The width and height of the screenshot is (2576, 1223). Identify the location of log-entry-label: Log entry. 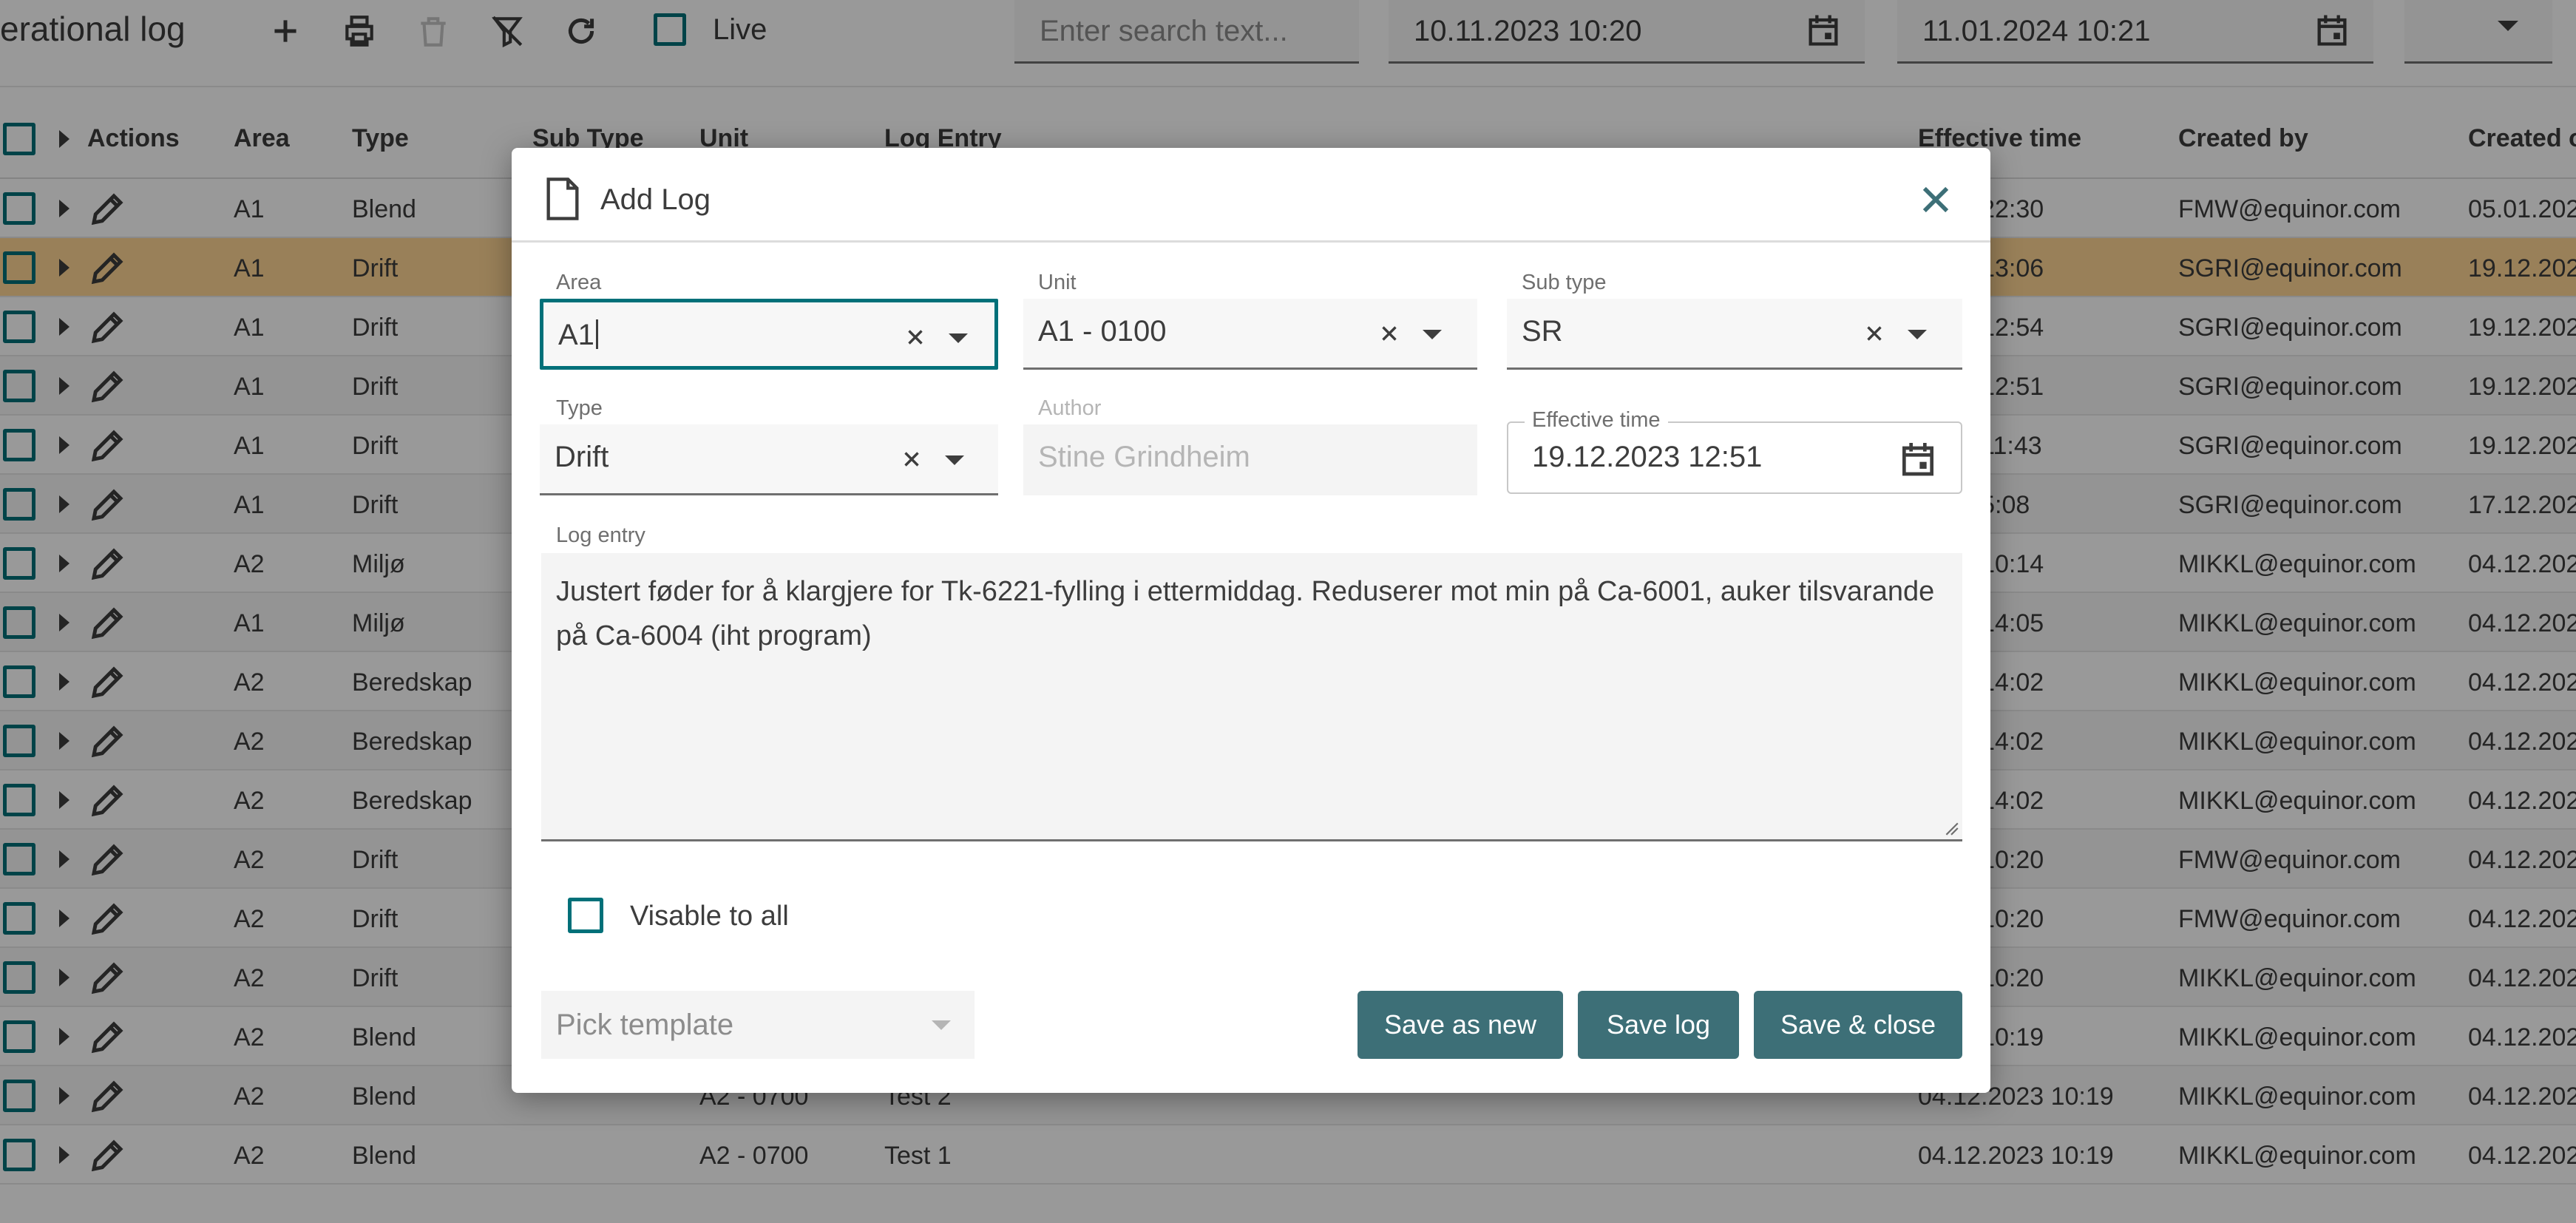
(600, 535).